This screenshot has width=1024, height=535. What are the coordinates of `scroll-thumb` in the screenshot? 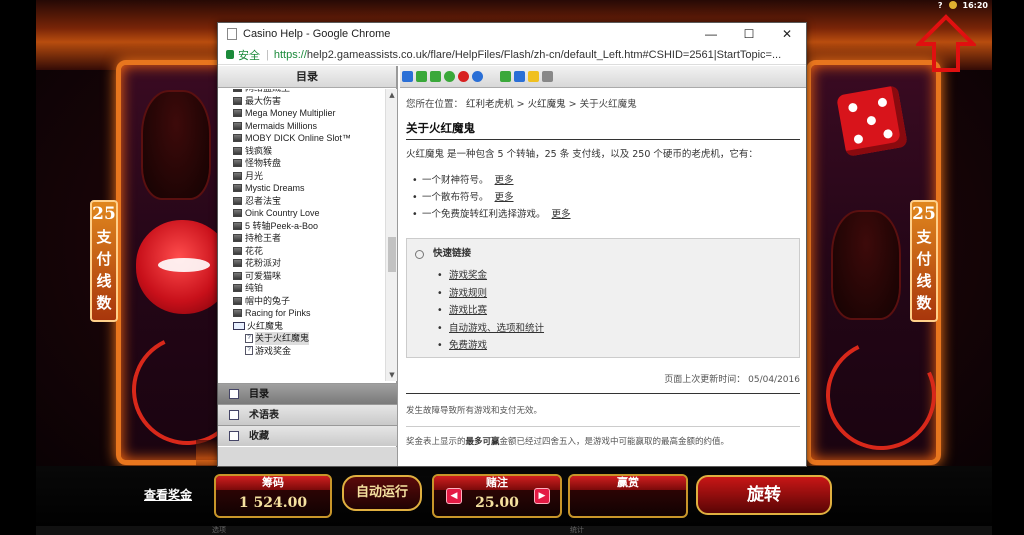 It's located at (392, 254).